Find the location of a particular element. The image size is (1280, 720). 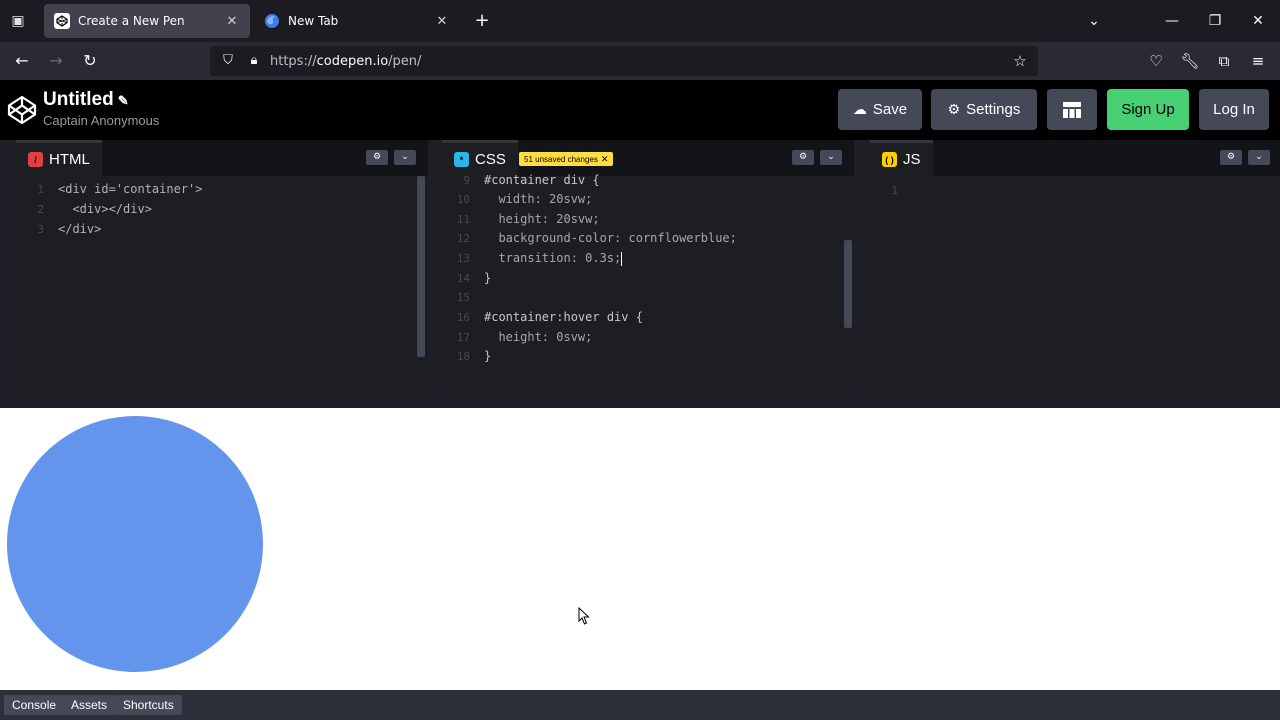

assets-button: Assets is located at coordinates (89, 705).